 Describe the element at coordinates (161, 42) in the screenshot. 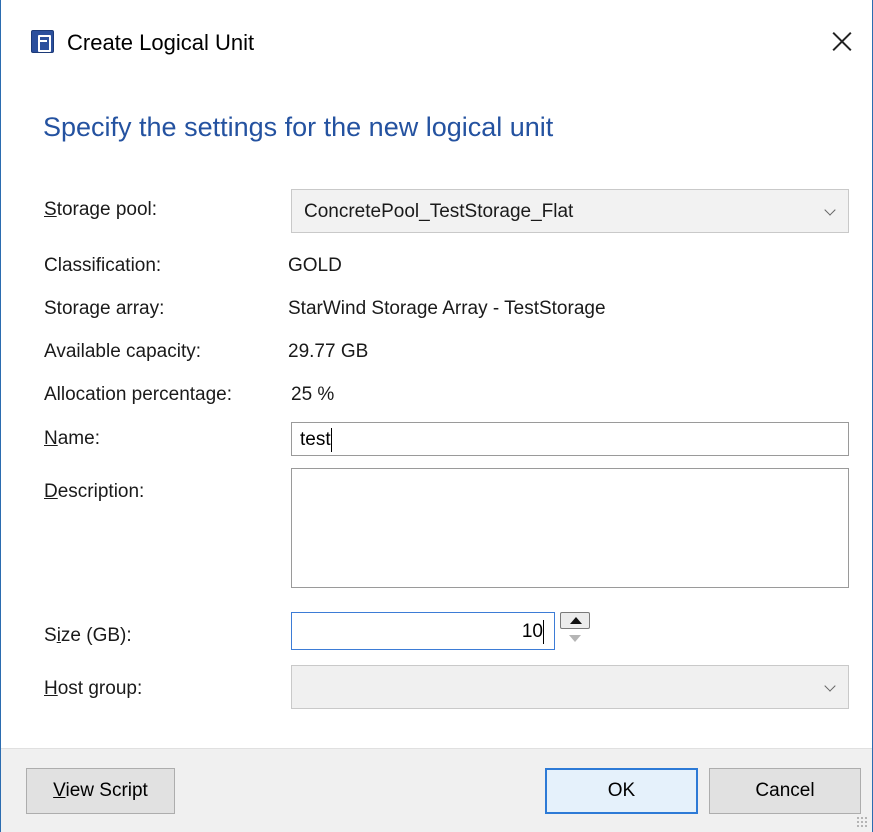

I see `window-title: Create Logical Unit` at that location.